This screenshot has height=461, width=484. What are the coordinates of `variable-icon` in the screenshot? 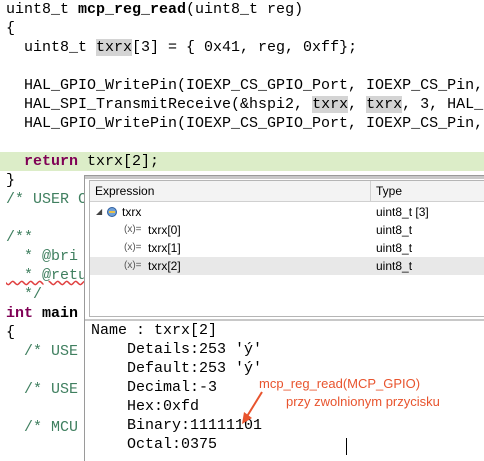 It's located at (112, 212).